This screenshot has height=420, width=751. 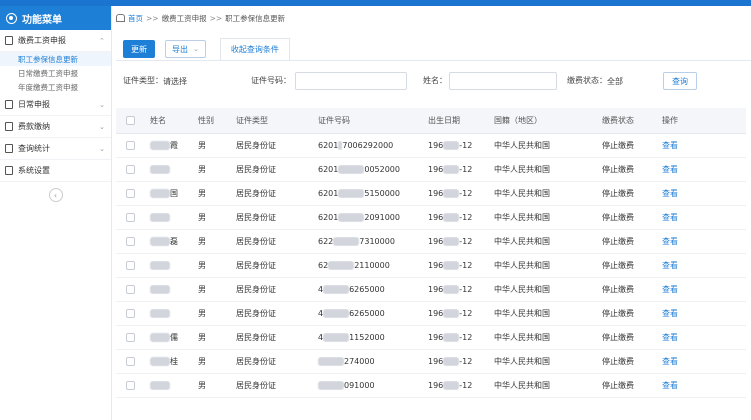 I want to click on header-id-number: 证件号码, so click(x=334, y=120).